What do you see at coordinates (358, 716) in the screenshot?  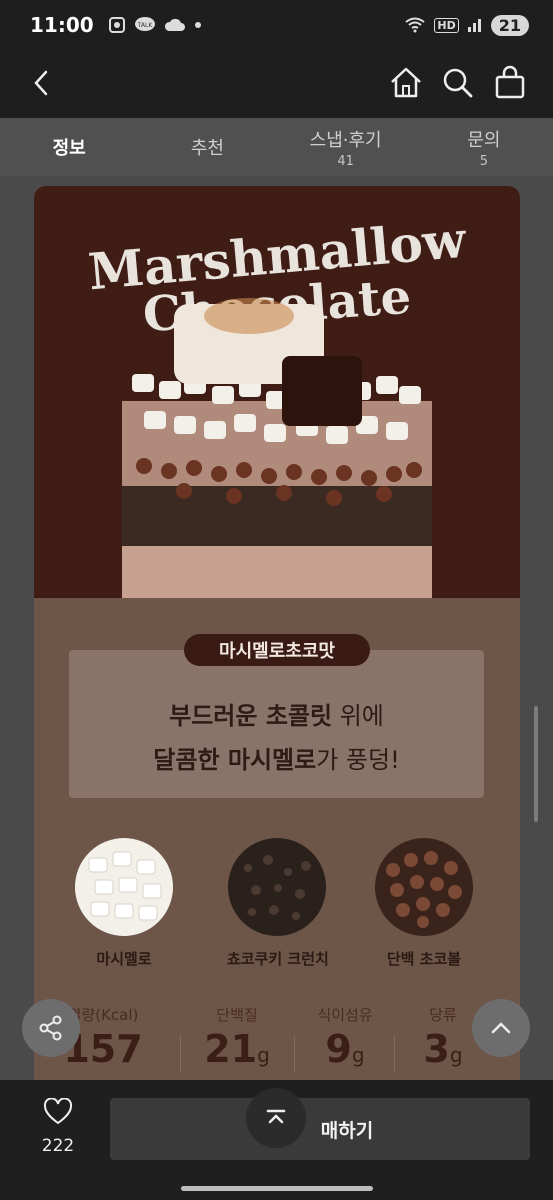 I see `flavor-line-1-rest: 위에` at bounding box center [358, 716].